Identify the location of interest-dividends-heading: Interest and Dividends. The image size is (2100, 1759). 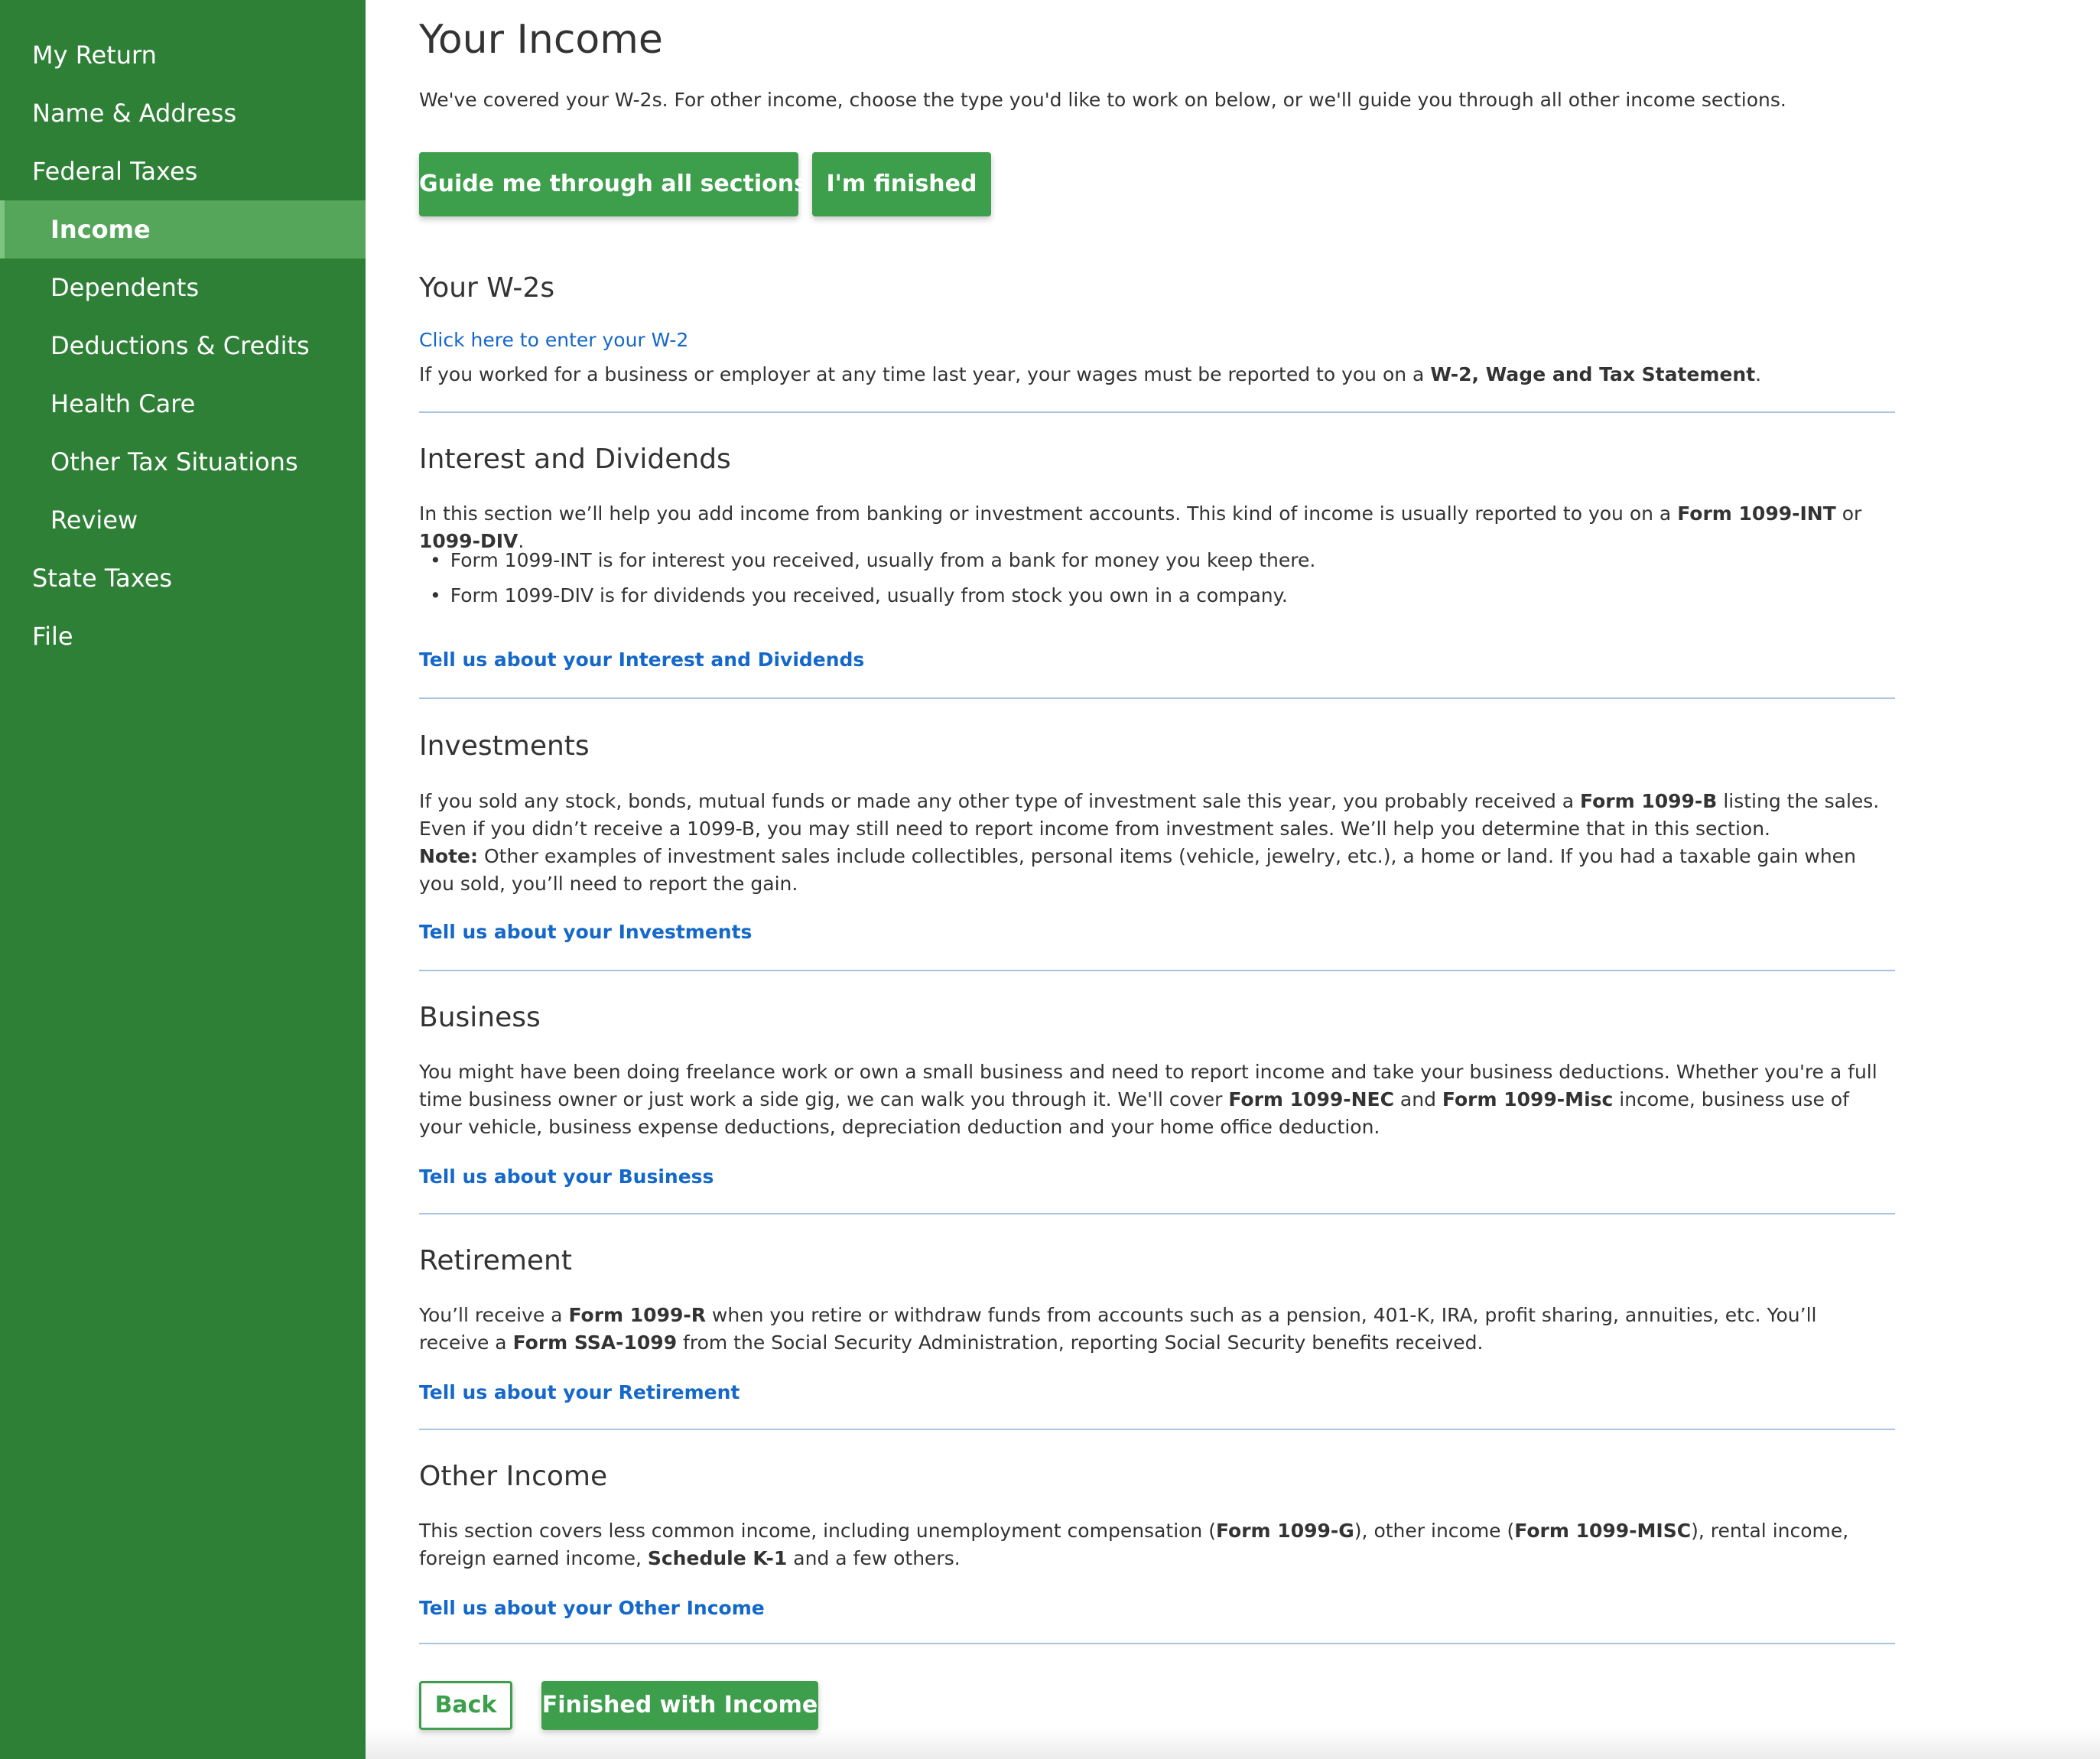
(575, 459).